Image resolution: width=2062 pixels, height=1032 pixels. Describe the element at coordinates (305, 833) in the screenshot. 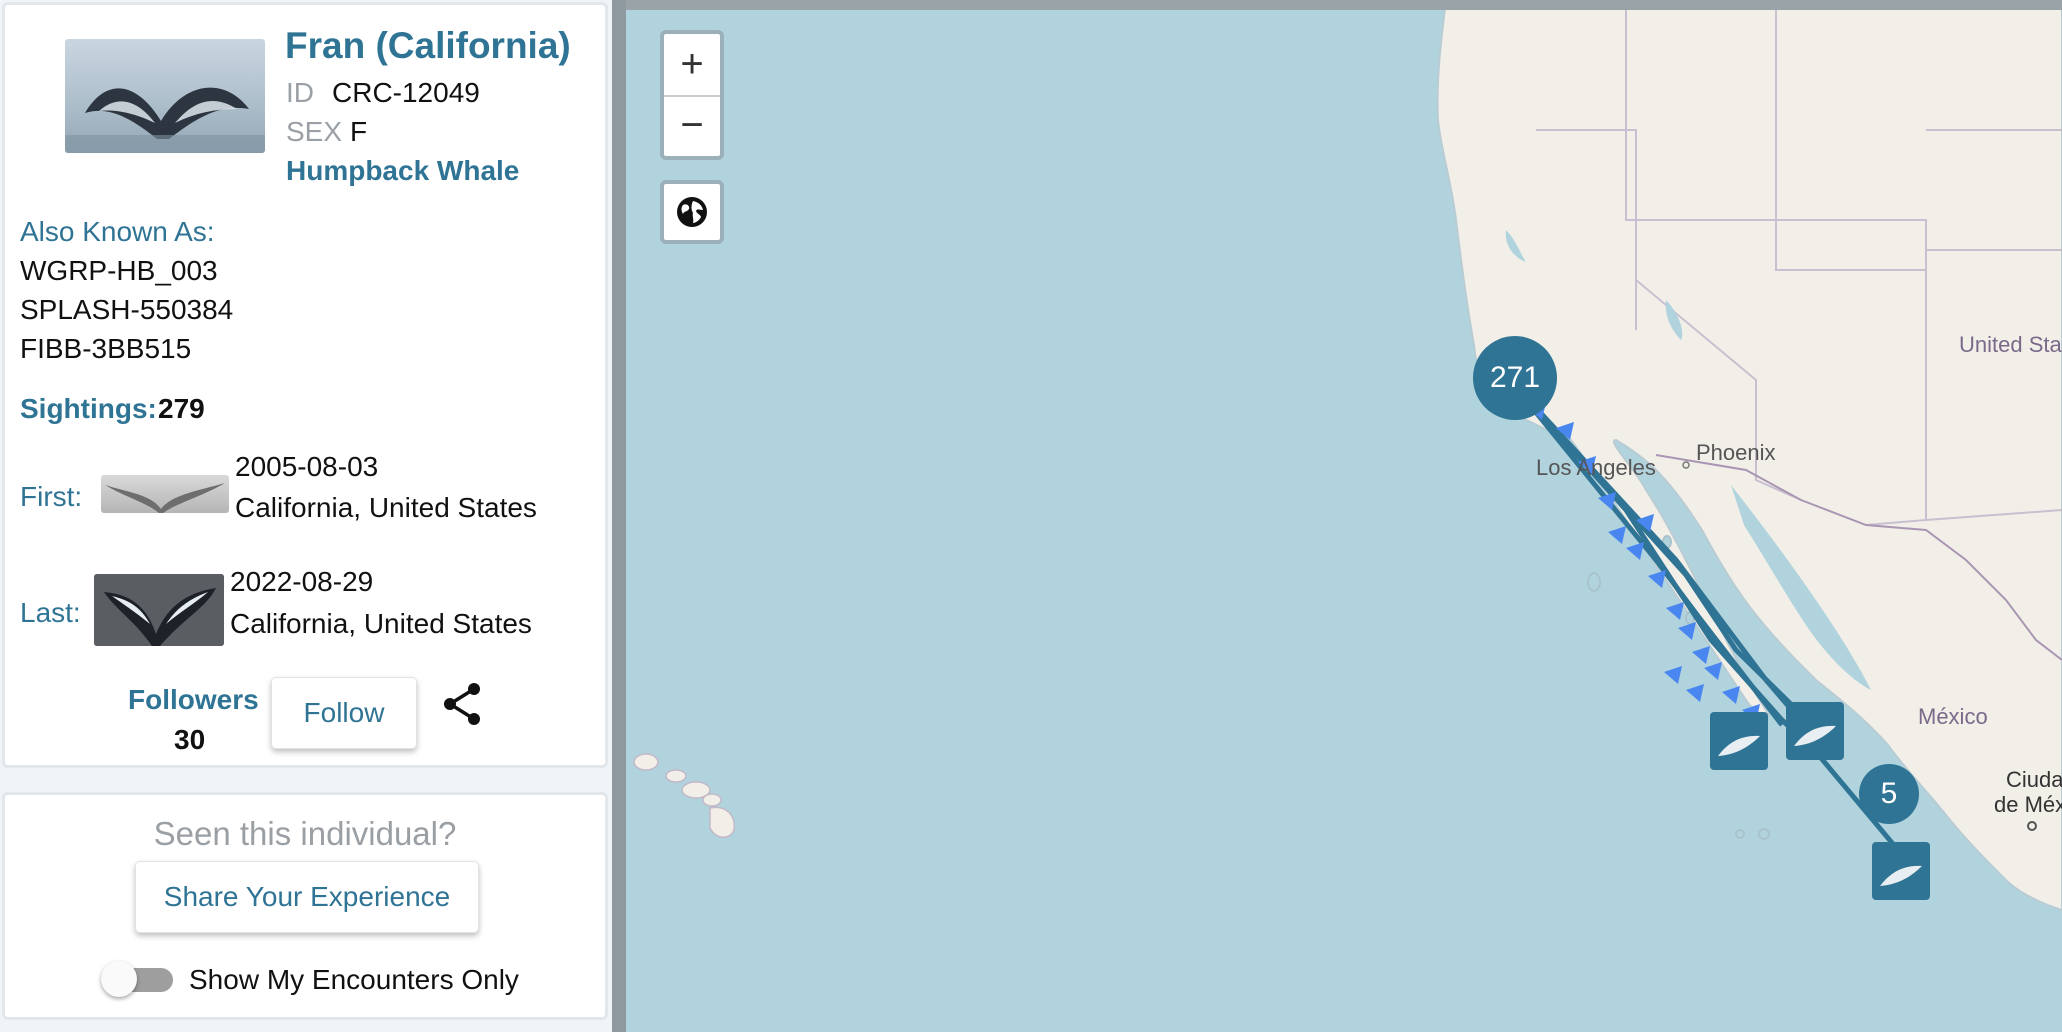

I see `share-prompt: Seen this individual?` at that location.